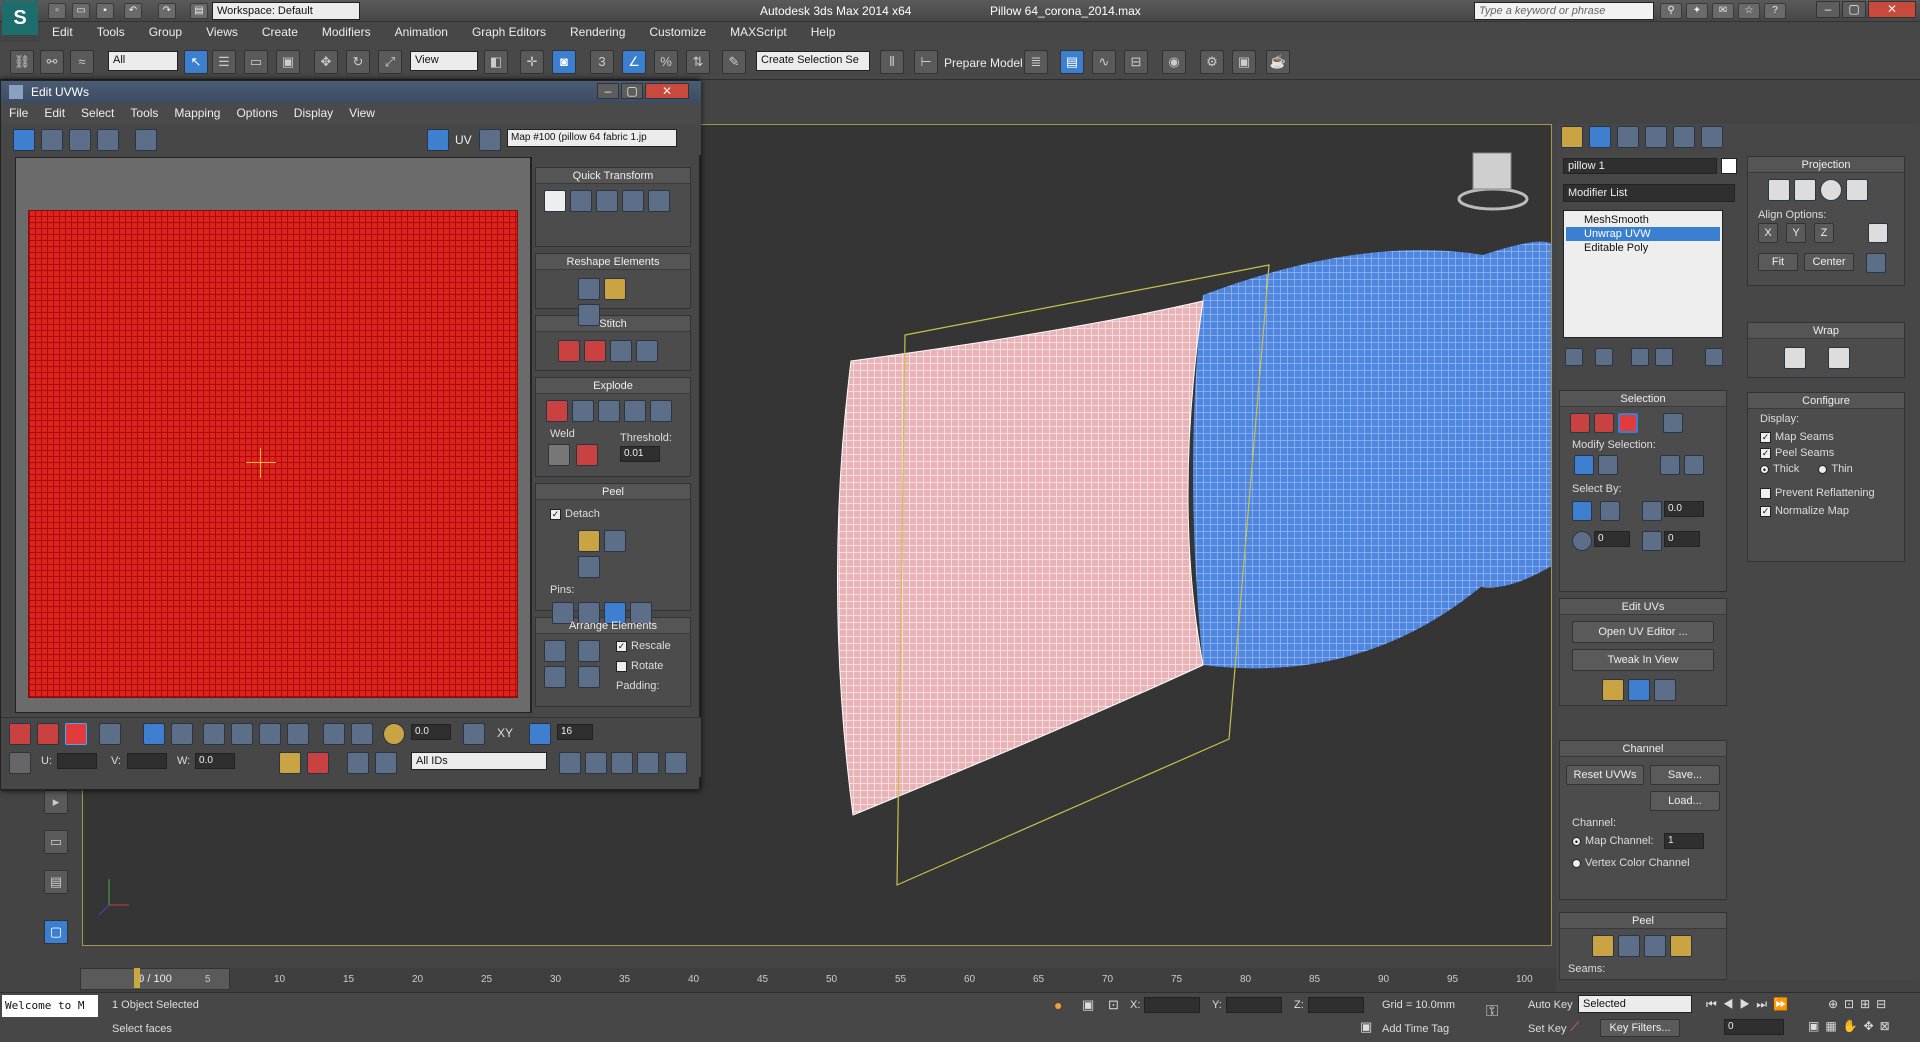 The width and height of the screenshot is (1920, 1042). What do you see at coordinates (199, 11) in the screenshot?
I see `project-folder-icon: ▤` at bounding box center [199, 11].